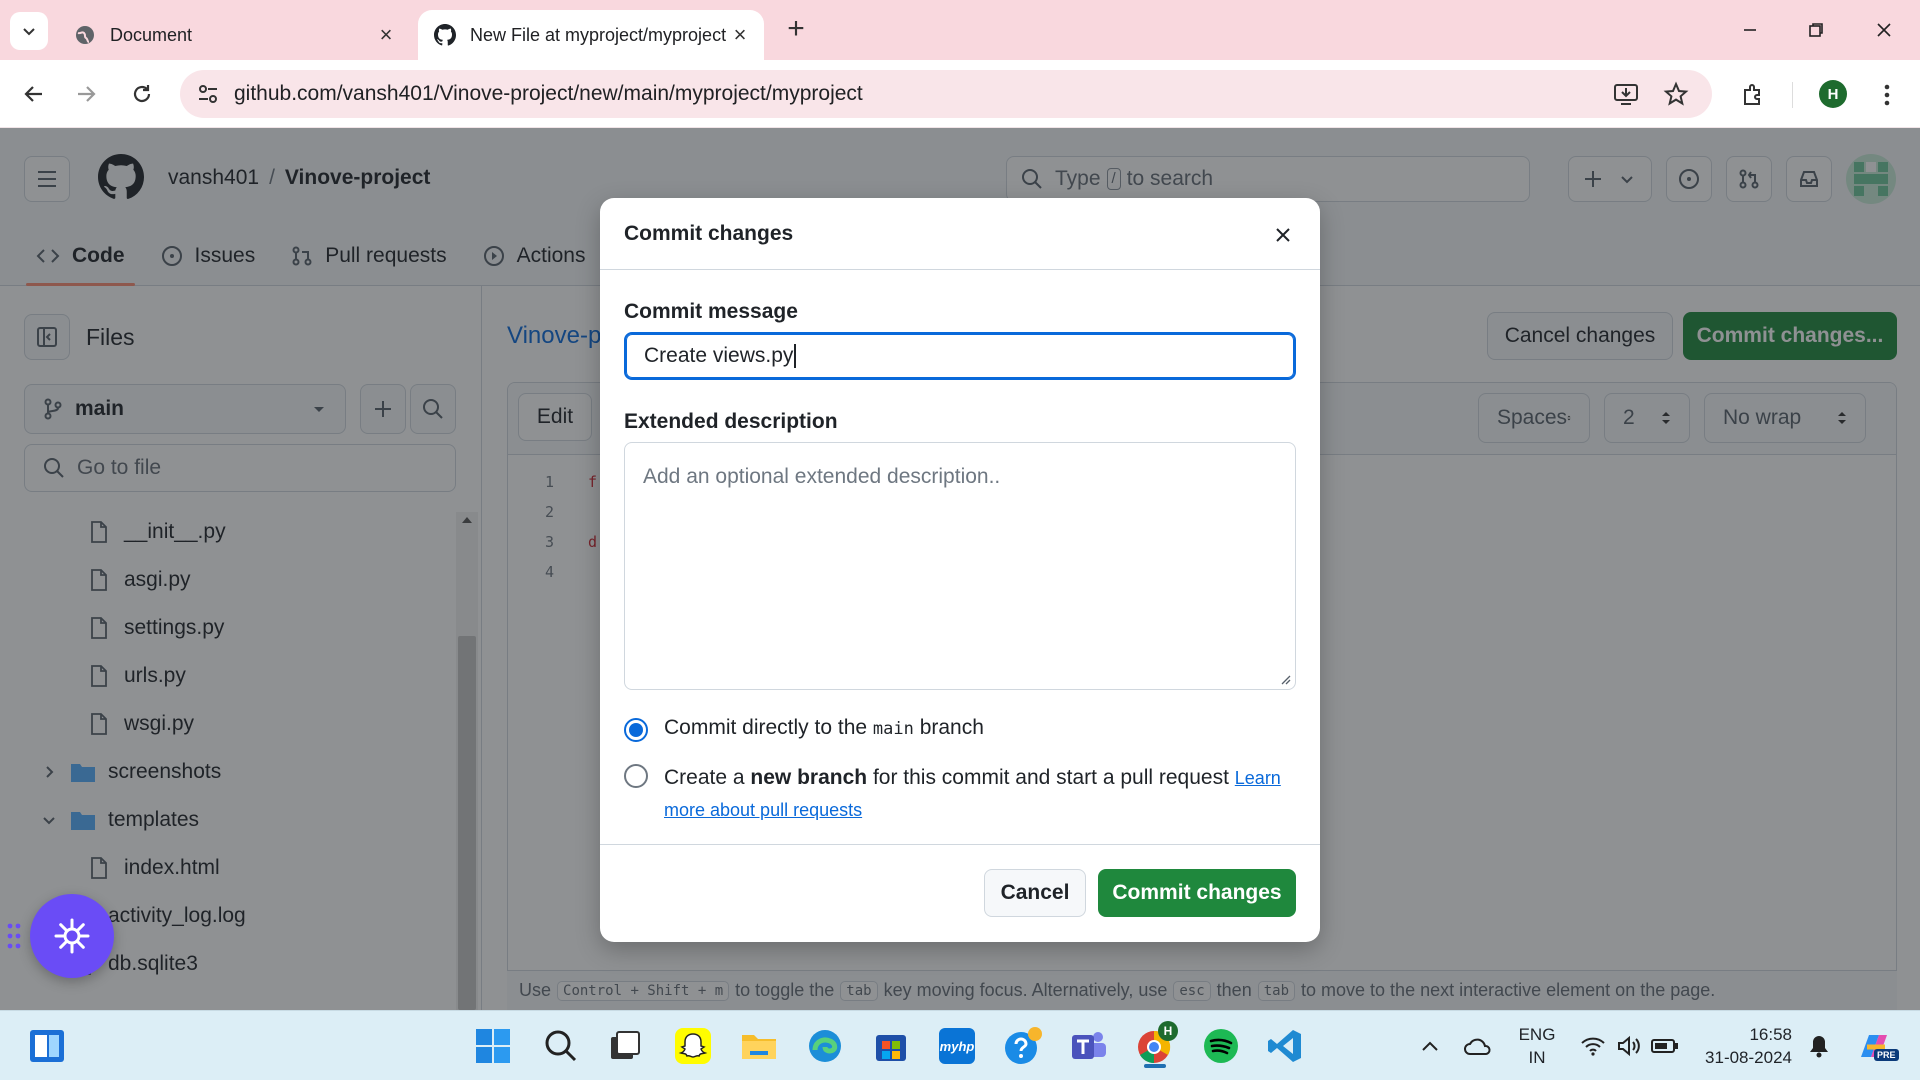  I want to click on start-icon, so click(493, 1046).